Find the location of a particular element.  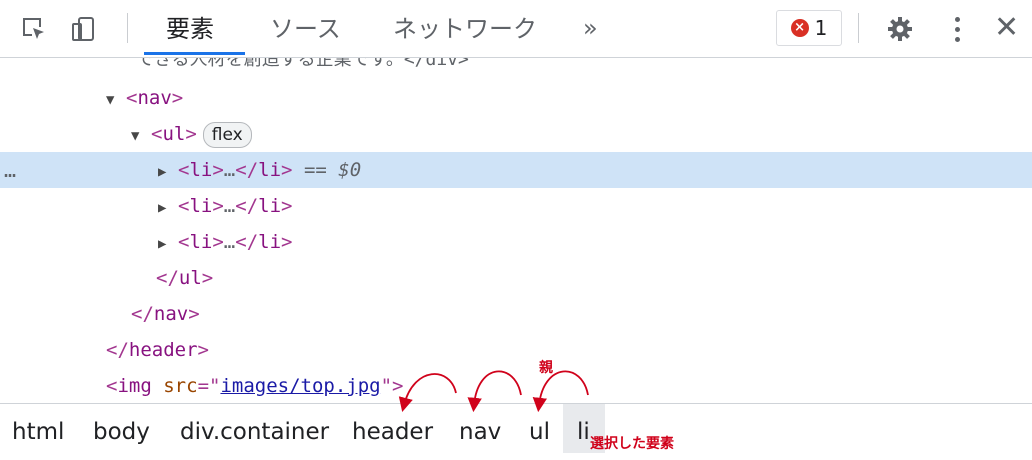

breadcrumb-div-container: div.container is located at coordinates (254, 428).